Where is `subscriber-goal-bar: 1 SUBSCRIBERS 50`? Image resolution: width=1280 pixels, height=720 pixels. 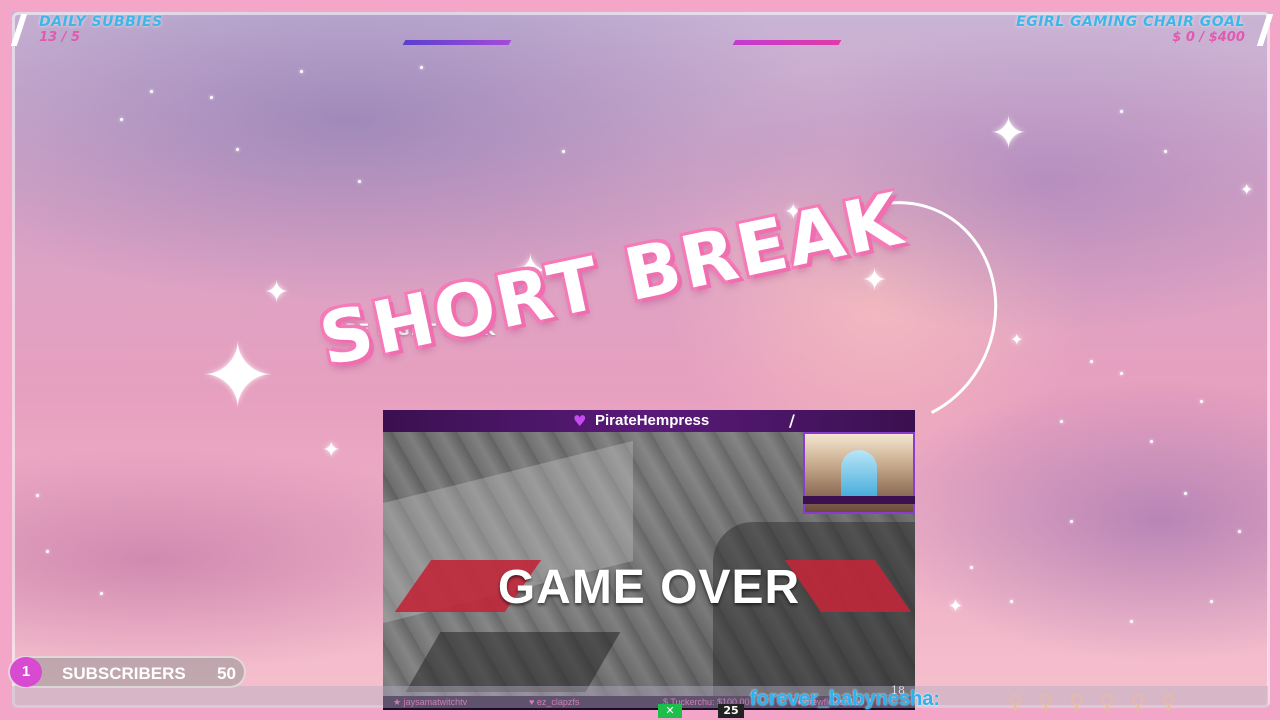
subscriber-goal-bar: 1 SUBSCRIBERS 50 is located at coordinates (127, 672).